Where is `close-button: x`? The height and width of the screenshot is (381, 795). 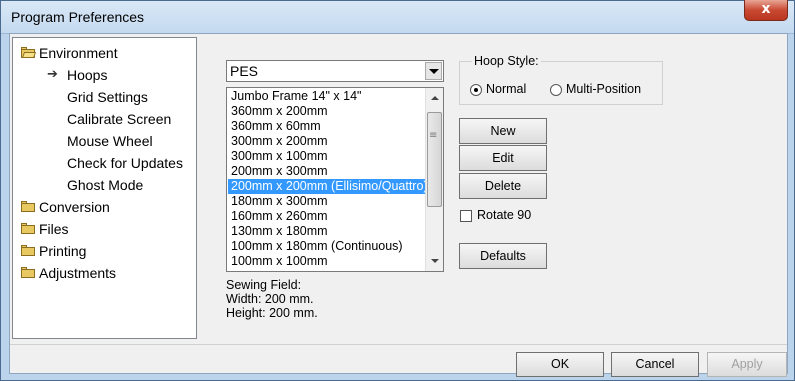 close-button: x is located at coordinates (766, 10).